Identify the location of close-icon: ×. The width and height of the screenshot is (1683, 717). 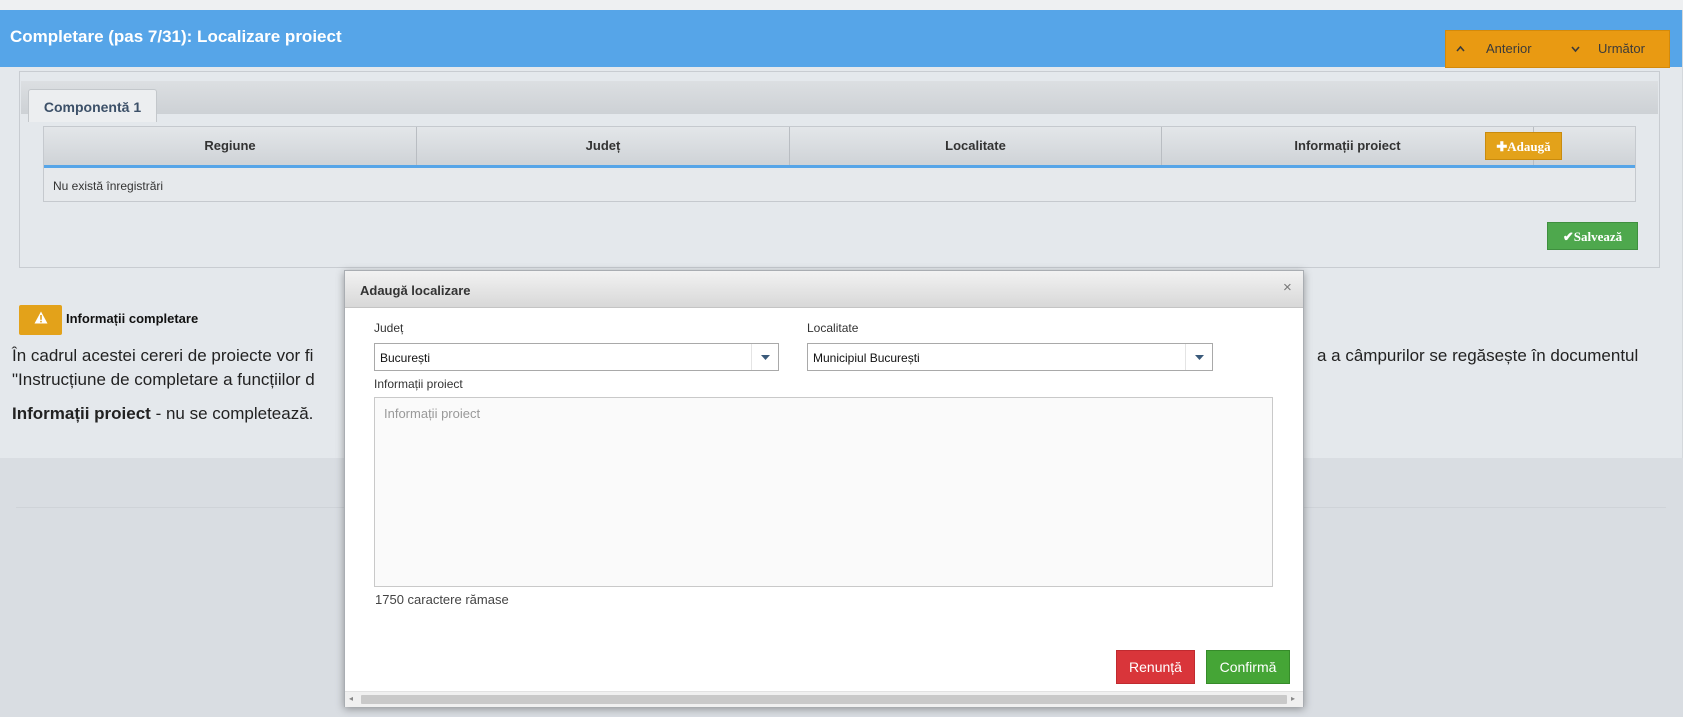
(1287, 287).